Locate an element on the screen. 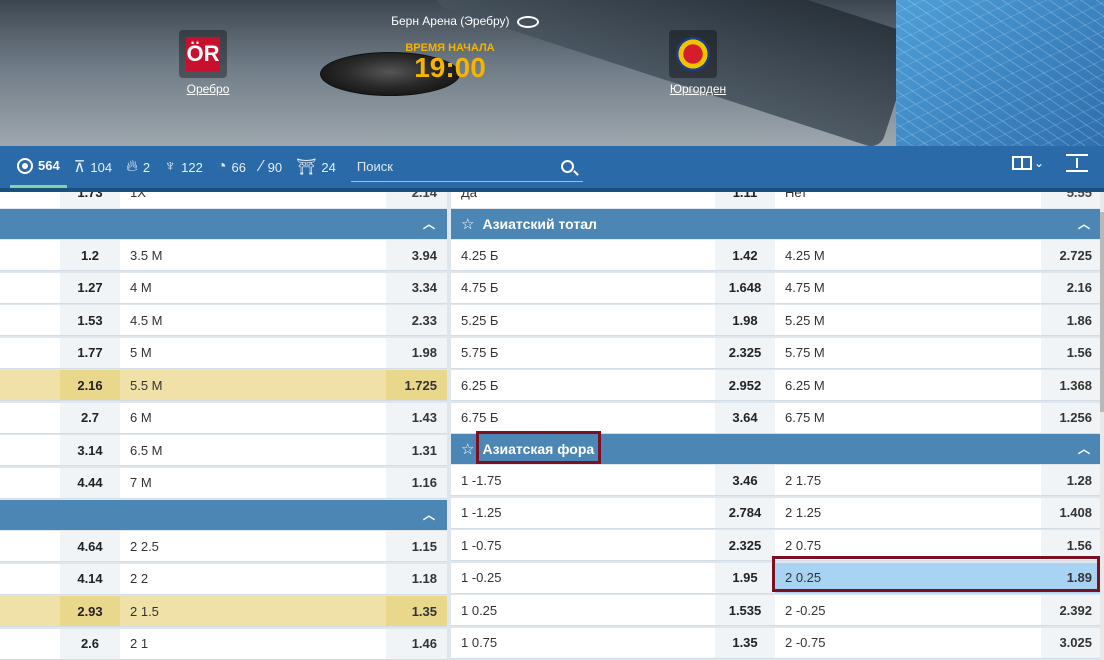 The height and width of the screenshot is (660, 1104). coef-button: 2.392 is located at coordinates (1071, 610).